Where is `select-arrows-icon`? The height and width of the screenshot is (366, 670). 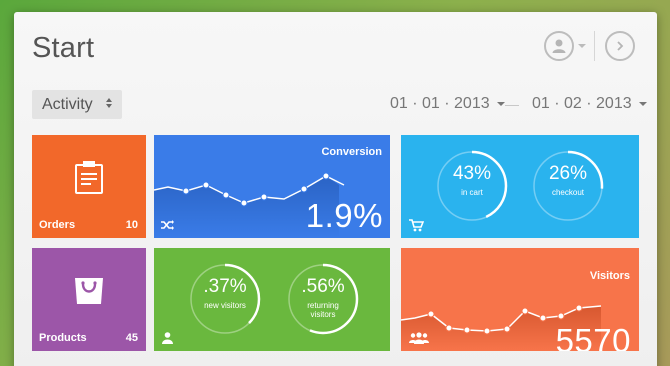 select-arrows-icon is located at coordinates (109, 103).